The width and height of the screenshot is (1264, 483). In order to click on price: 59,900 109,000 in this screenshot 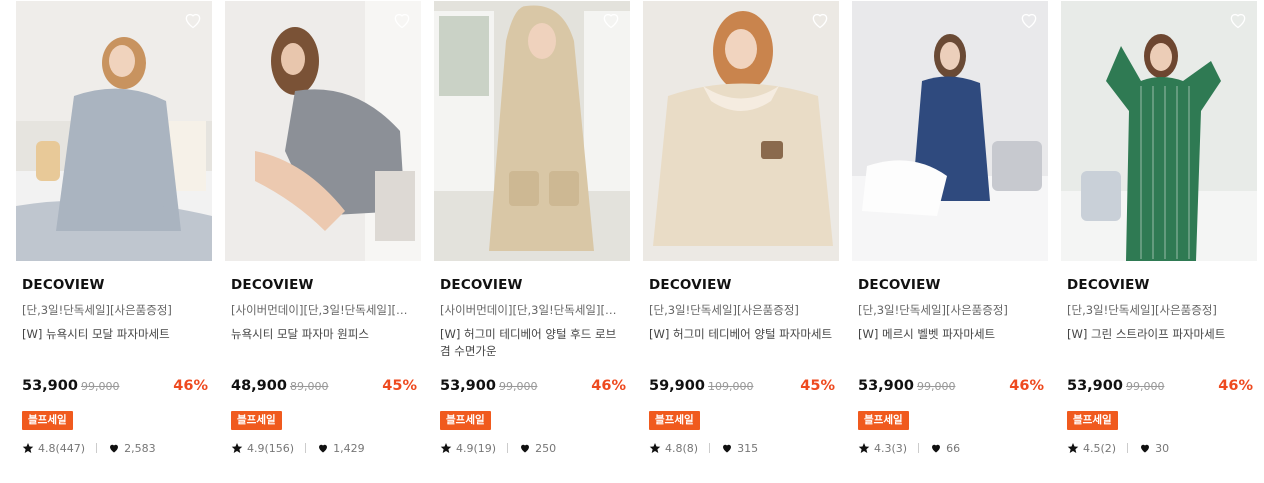, I will do `click(701, 386)`.